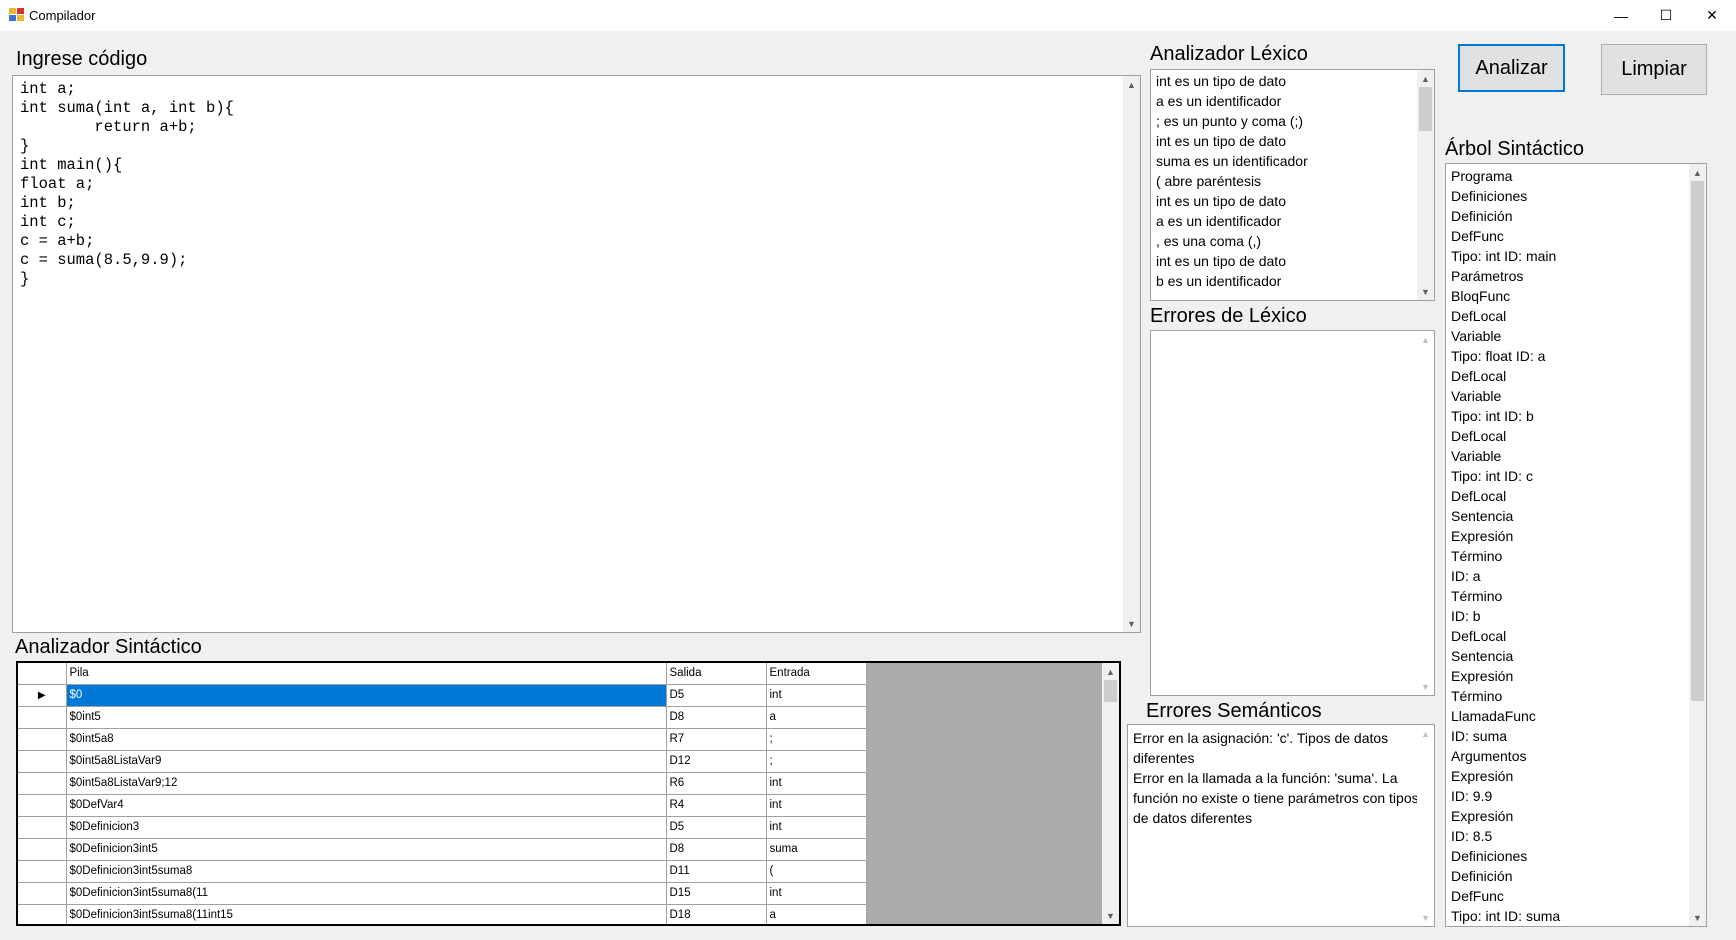 The width and height of the screenshot is (1736, 940). Describe the element at coordinates (366, 761) in the screenshot. I see `cell-pila: $0int5a8ListaVar9` at that location.